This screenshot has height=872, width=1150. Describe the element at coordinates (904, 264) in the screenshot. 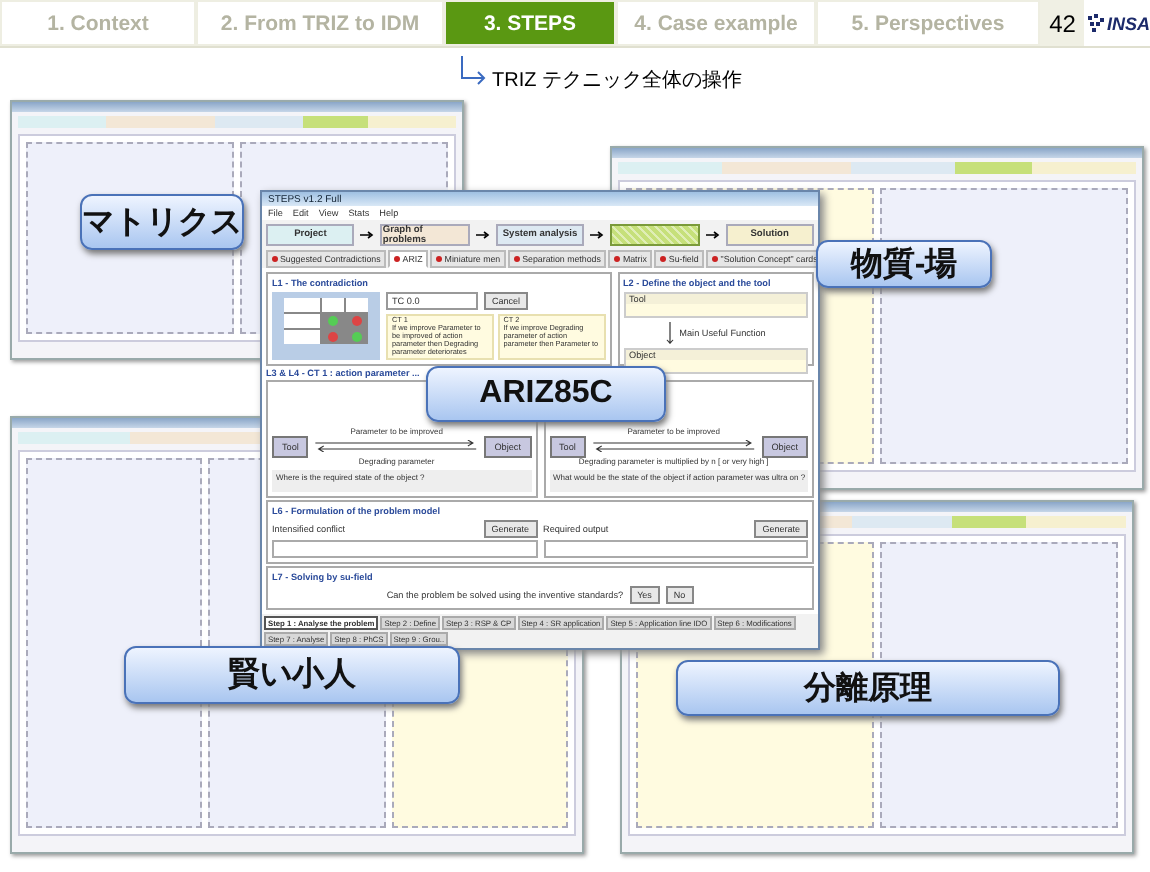

I see `callout-label: 物質-場` at that location.